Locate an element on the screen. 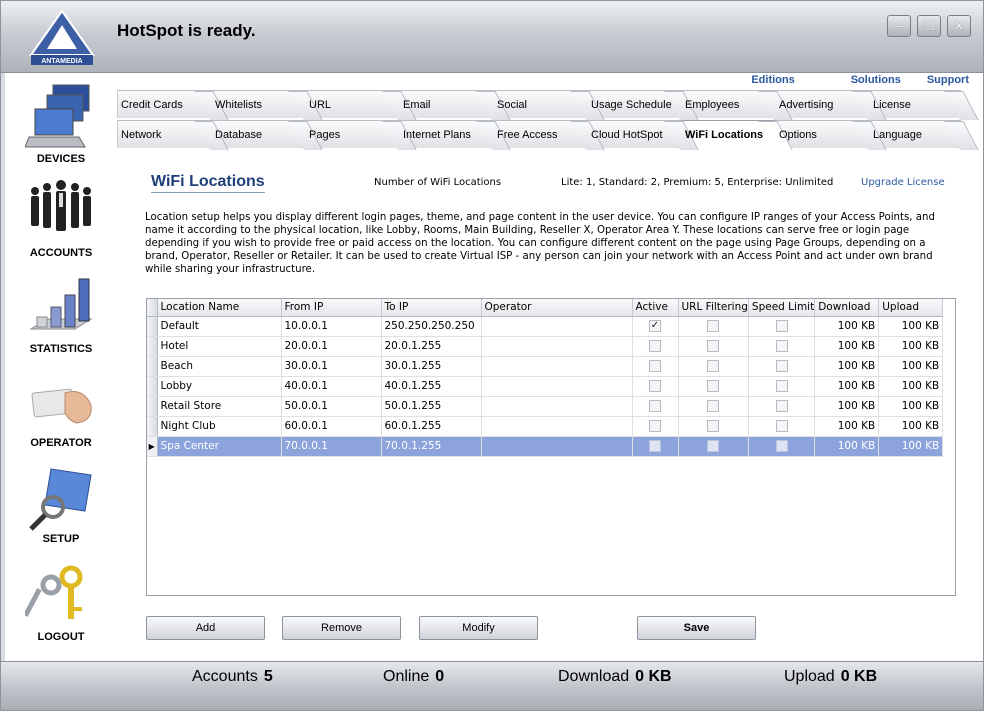  column-header: Active is located at coordinates (655, 308).